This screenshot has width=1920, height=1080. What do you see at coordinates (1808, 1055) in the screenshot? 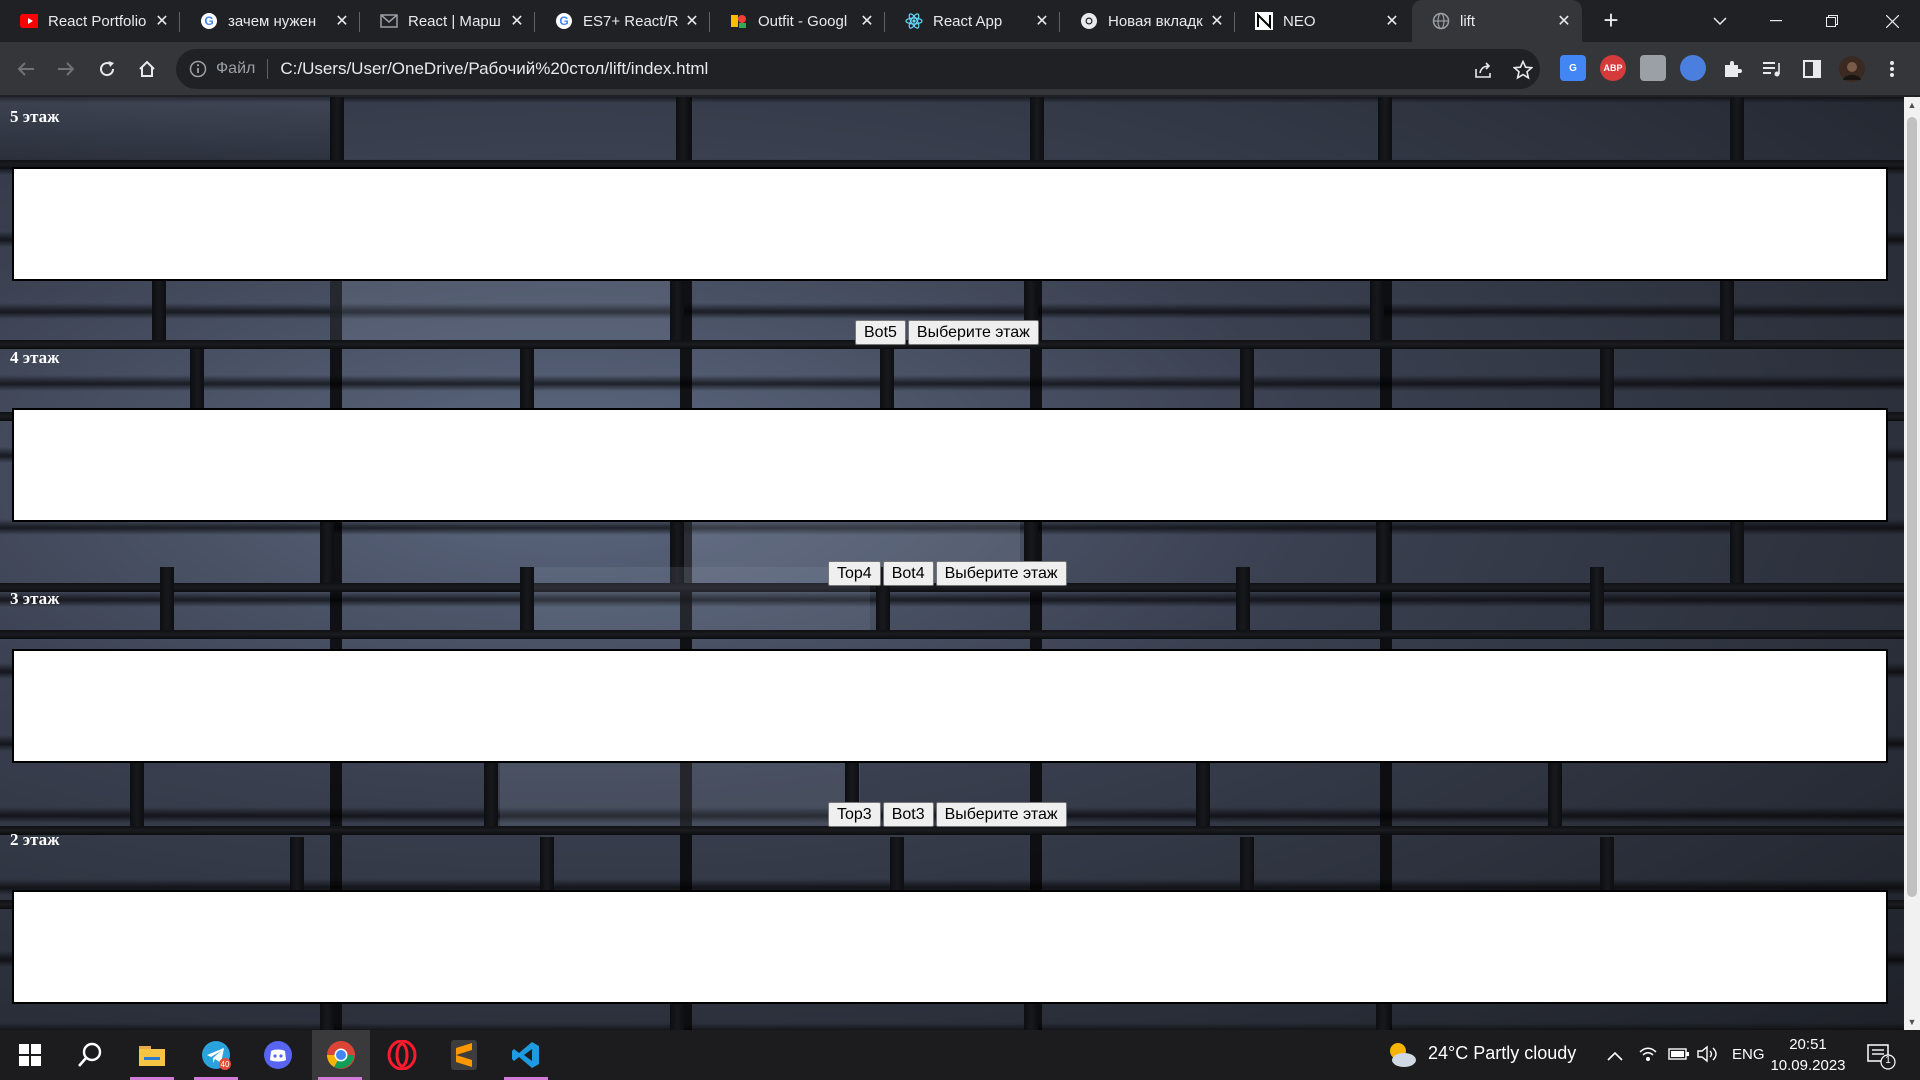
I see `clock: 20:51 10.09.2023` at bounding box center [1808, 1055].